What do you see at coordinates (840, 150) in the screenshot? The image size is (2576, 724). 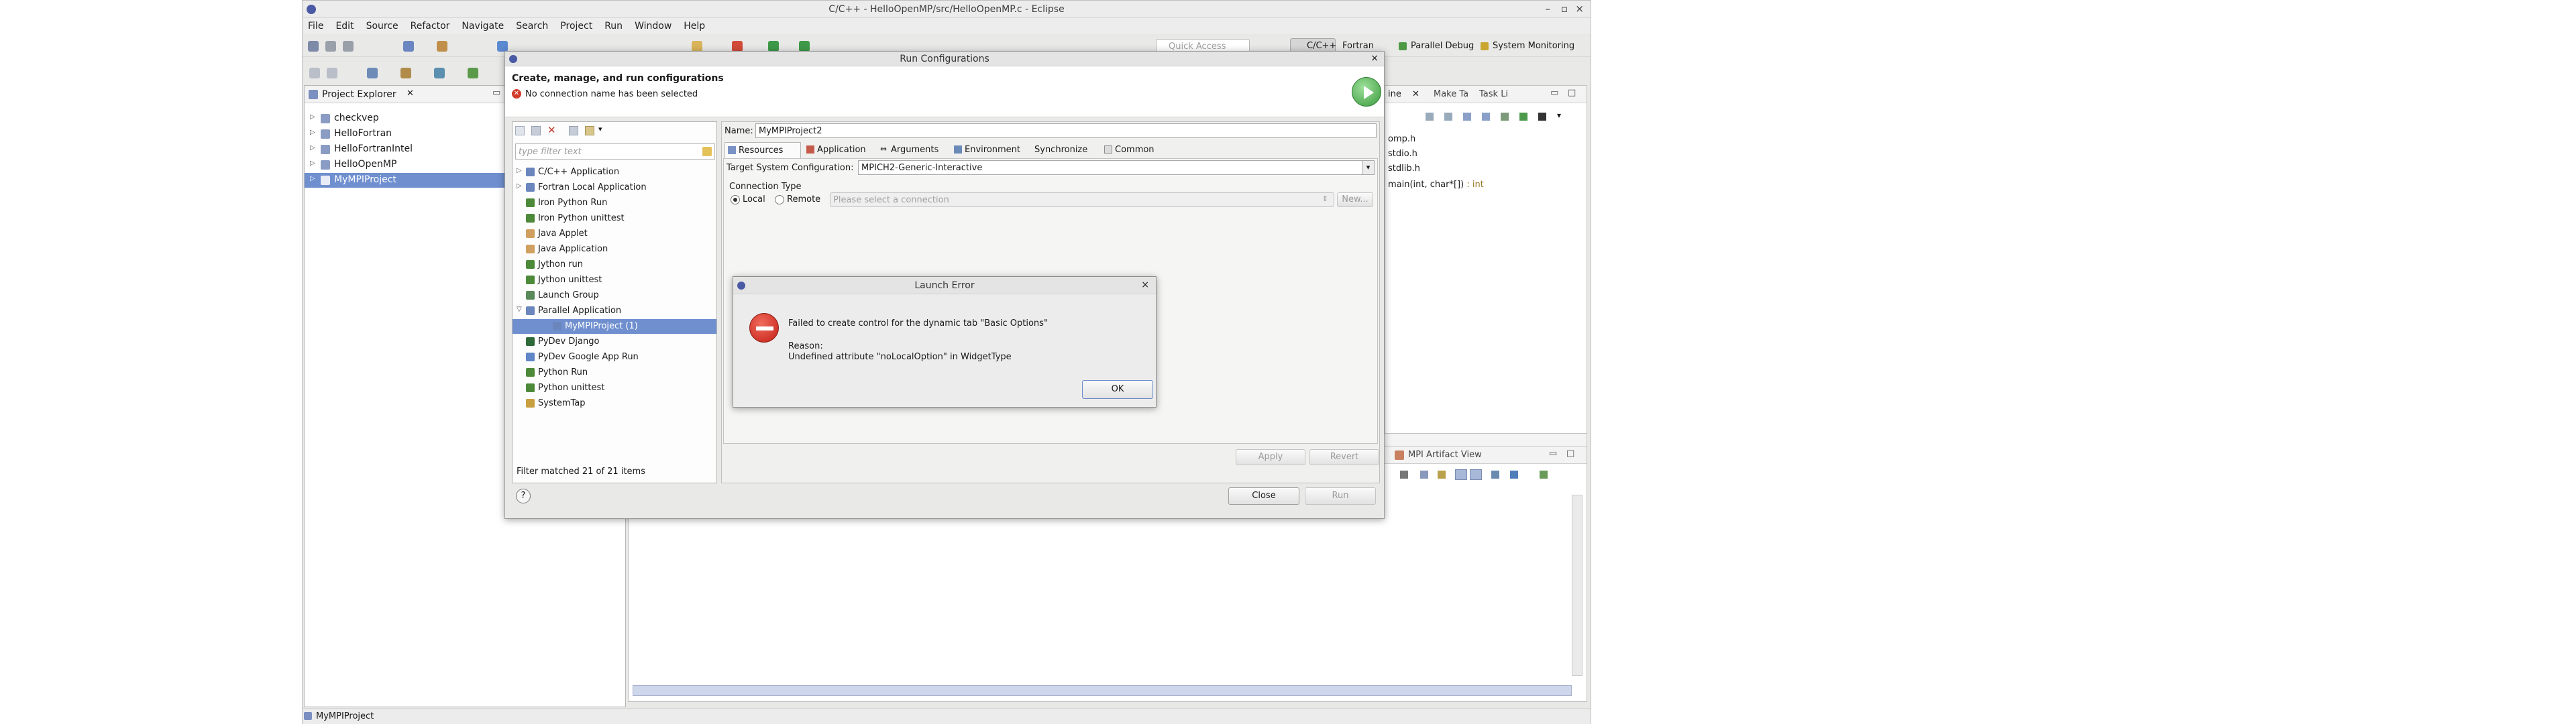 I see `tab-application: Application` at bounding box center [840, 150].